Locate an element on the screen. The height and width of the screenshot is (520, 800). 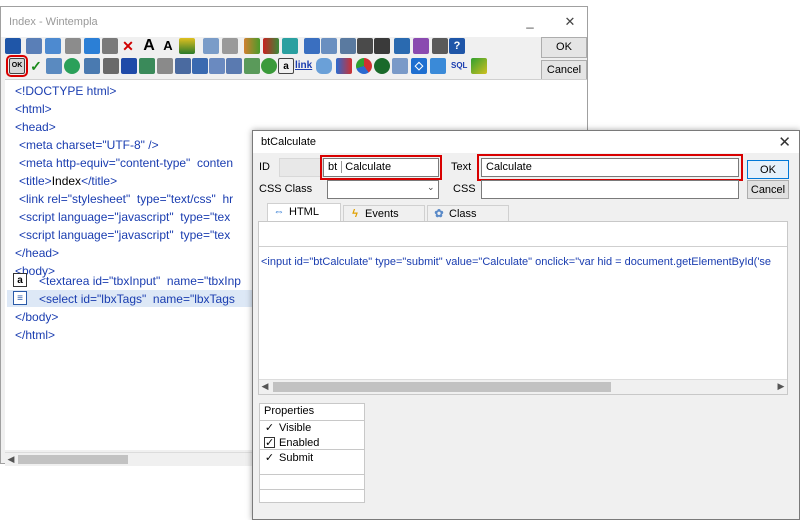
table-tool-icon is located at coordinates (217, 66).